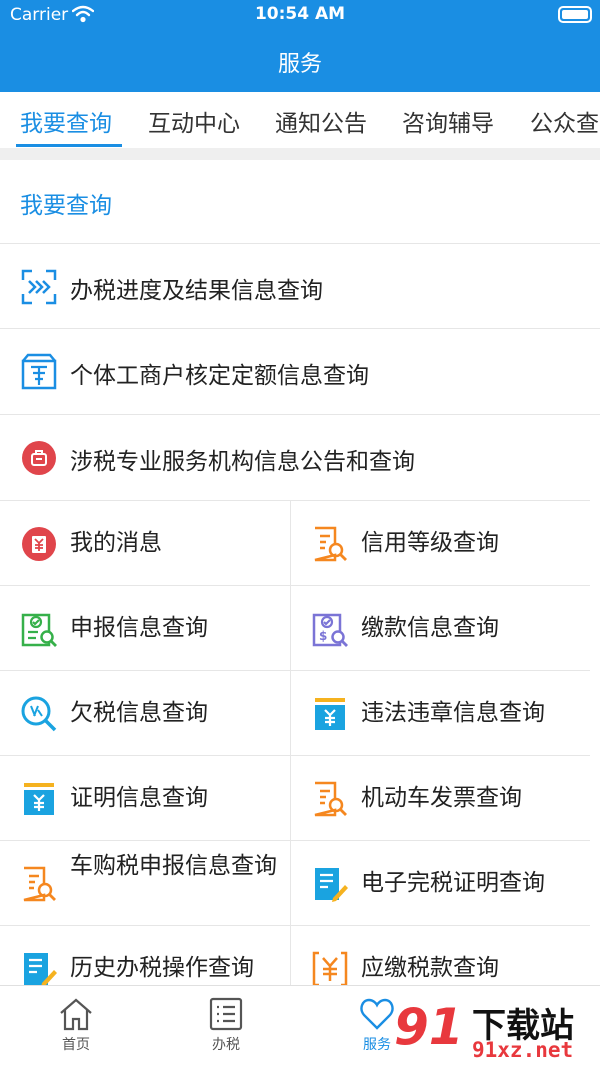 This screenshot has width=600, height=1067. Describe the element at coordinates (219, 376) in the screenshot. I see `list-item-label: 个体工商户核定定额信息查询` at that location.